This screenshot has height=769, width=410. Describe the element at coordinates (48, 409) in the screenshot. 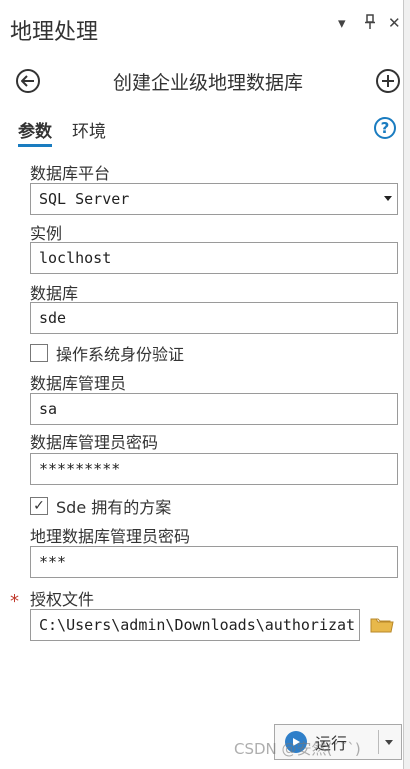

I see `db-admin-value: sa` at that location.